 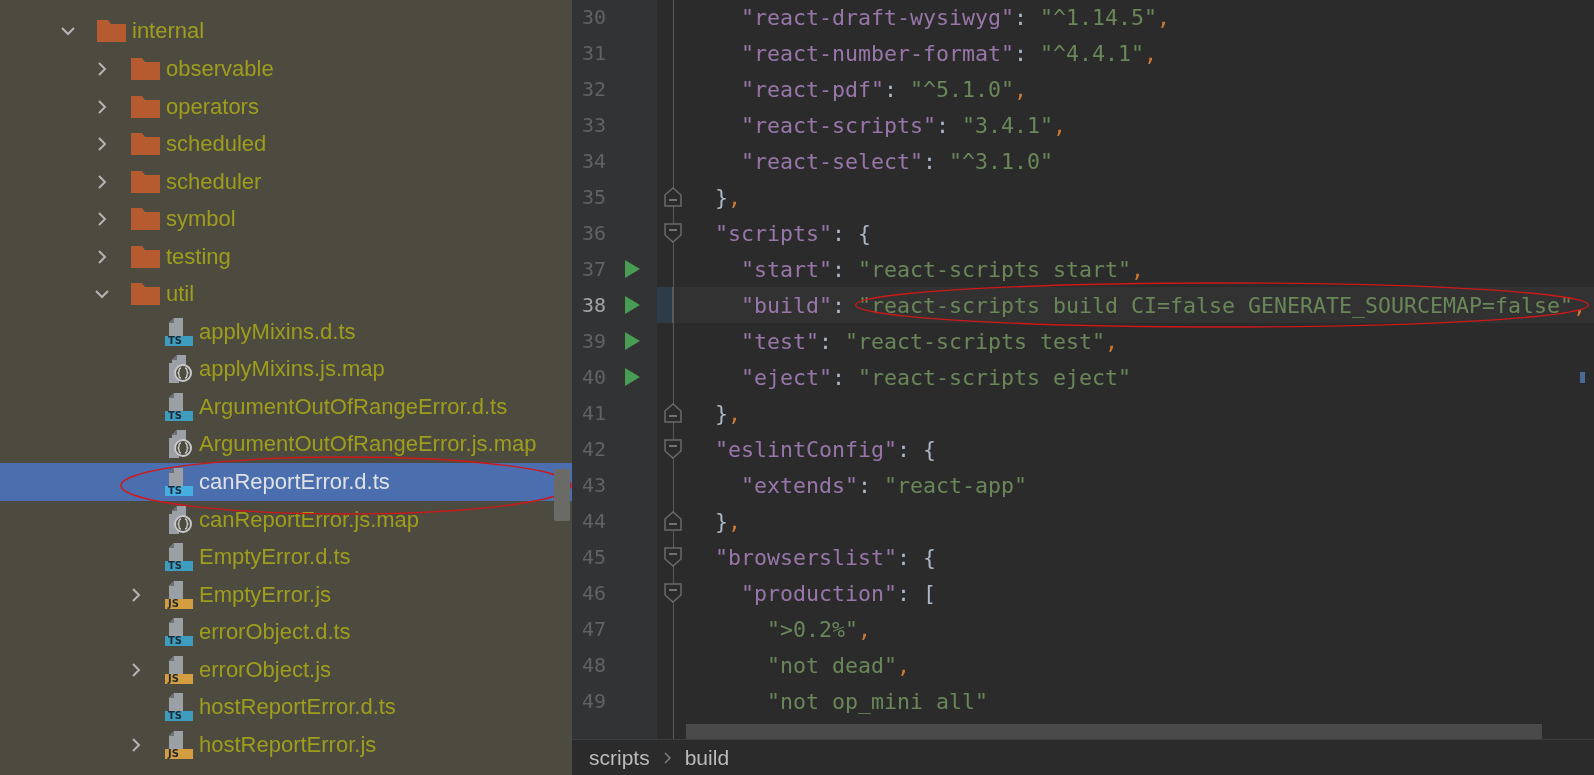 I want to click on code-line: ">0.2%",, so click(x=819, y=629).